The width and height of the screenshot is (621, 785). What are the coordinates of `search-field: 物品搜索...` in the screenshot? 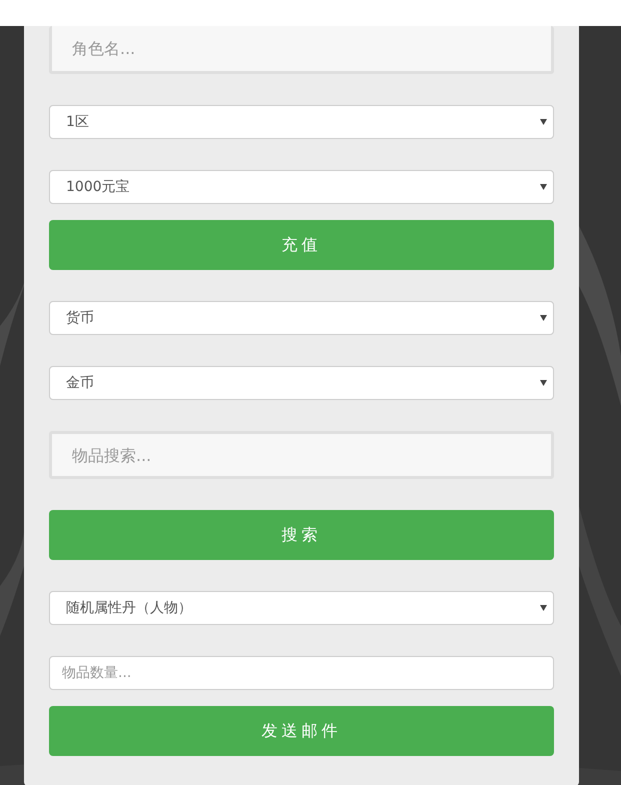 It's located at (301, 455).